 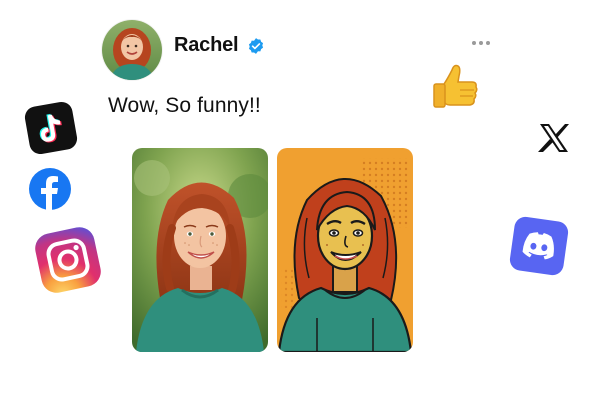 I want to click on discord-icon, so click(x=538, y=245).